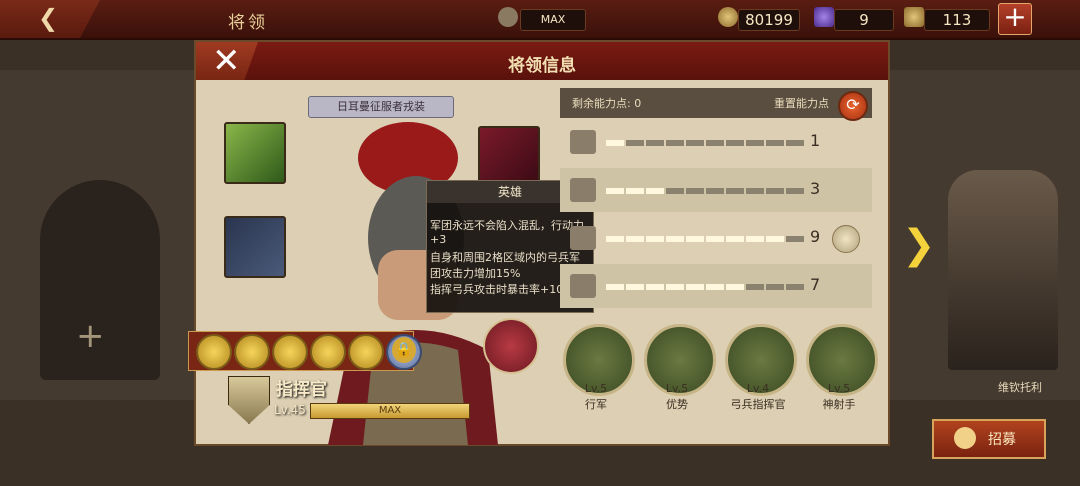 The height and width of the screenshot is (486, 1080). Describe the element at coordinates (596, 404) in the screenshot. I see `skill-name: 行军` at that location.